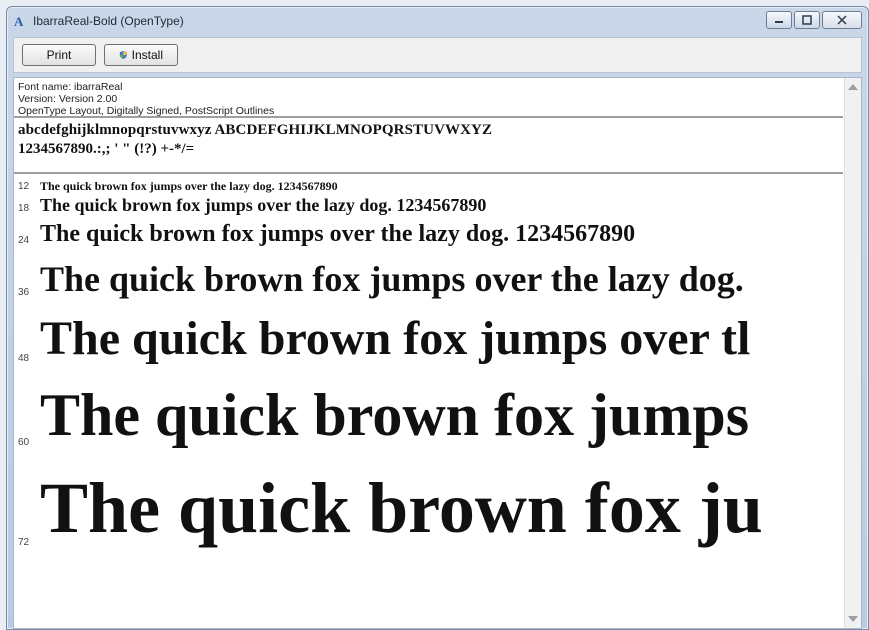 Image resolution: width=869 pixels, height=630 pixels. I want to click on divider, so click(428, 173).